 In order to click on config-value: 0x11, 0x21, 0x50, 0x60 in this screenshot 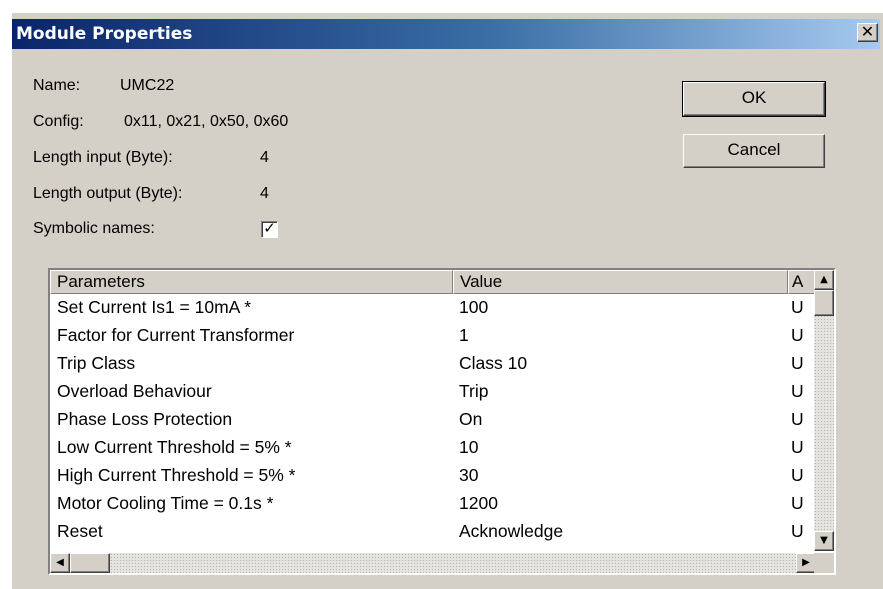, I will do `click(206, 121)`.